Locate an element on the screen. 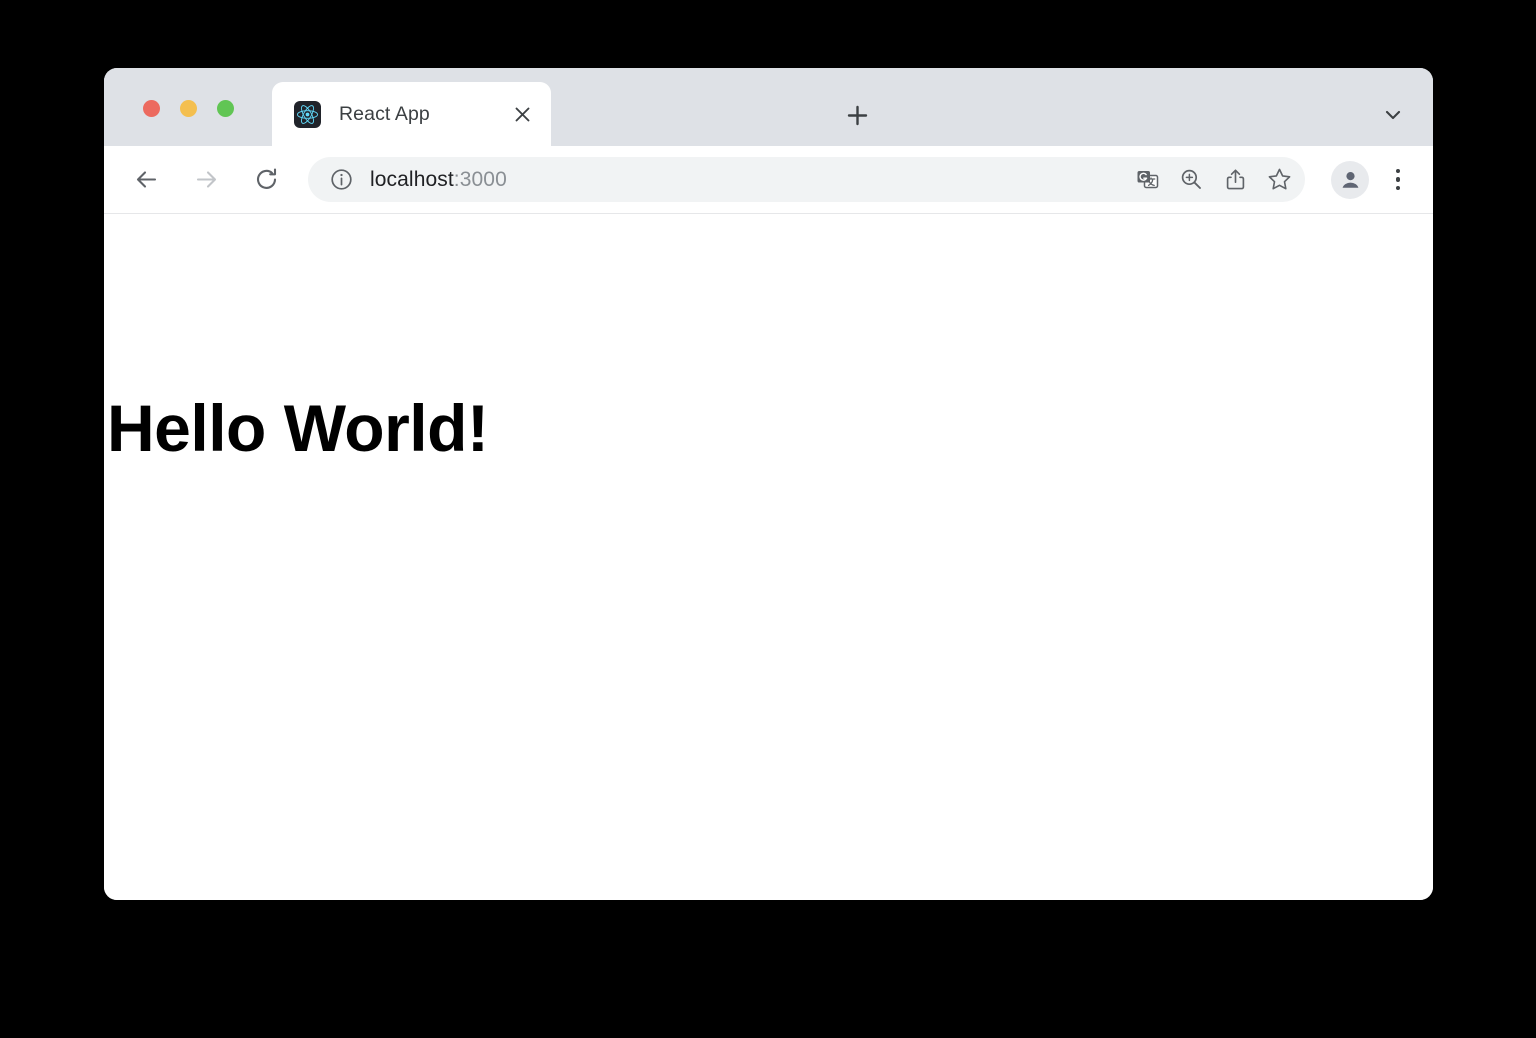 This screenshot has width=1536, height=1038. url-host: localhost is located at coordinates (412, 179).